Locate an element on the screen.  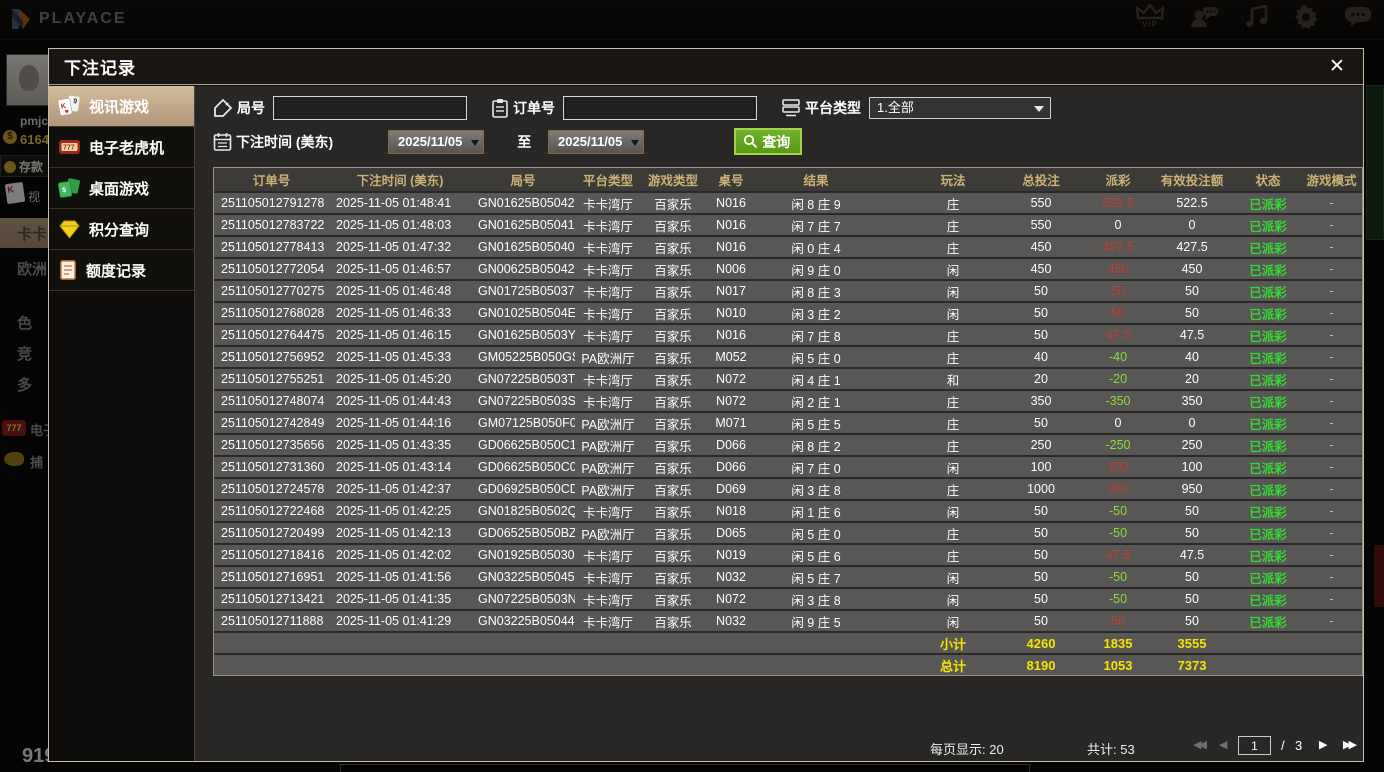
cell-valid-bet: 950 is located at coordinates (1192, 489).